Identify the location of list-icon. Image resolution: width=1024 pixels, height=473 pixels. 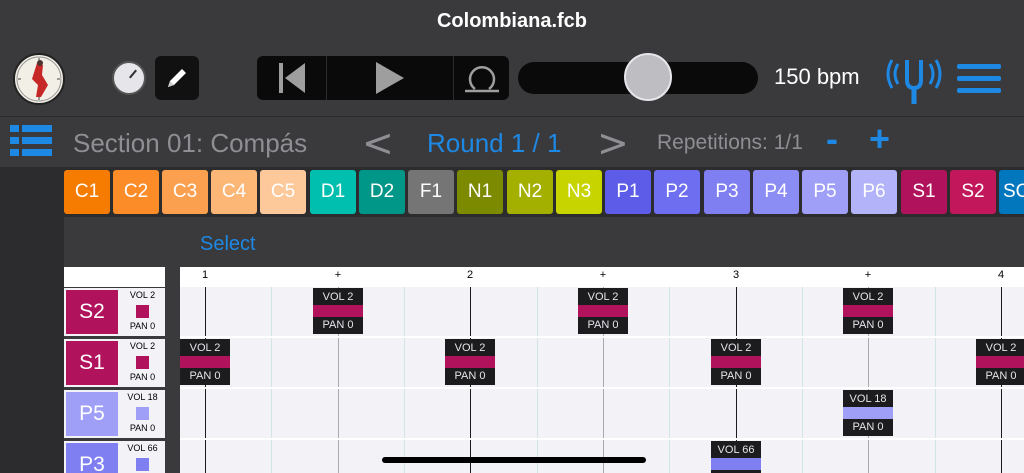
(31, 141).